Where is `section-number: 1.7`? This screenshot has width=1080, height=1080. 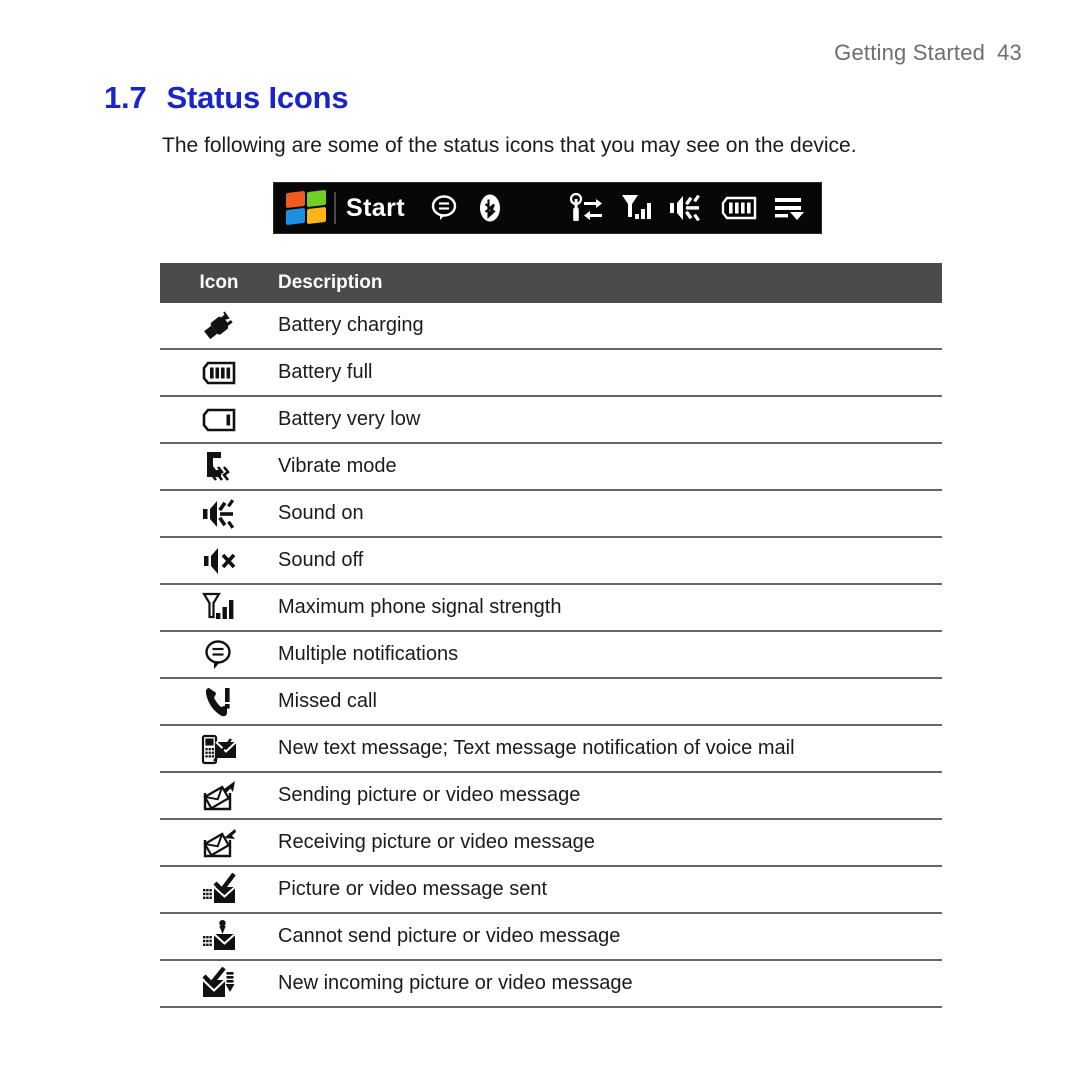
section-number: 1.7 is located at coordinates (125, 97).